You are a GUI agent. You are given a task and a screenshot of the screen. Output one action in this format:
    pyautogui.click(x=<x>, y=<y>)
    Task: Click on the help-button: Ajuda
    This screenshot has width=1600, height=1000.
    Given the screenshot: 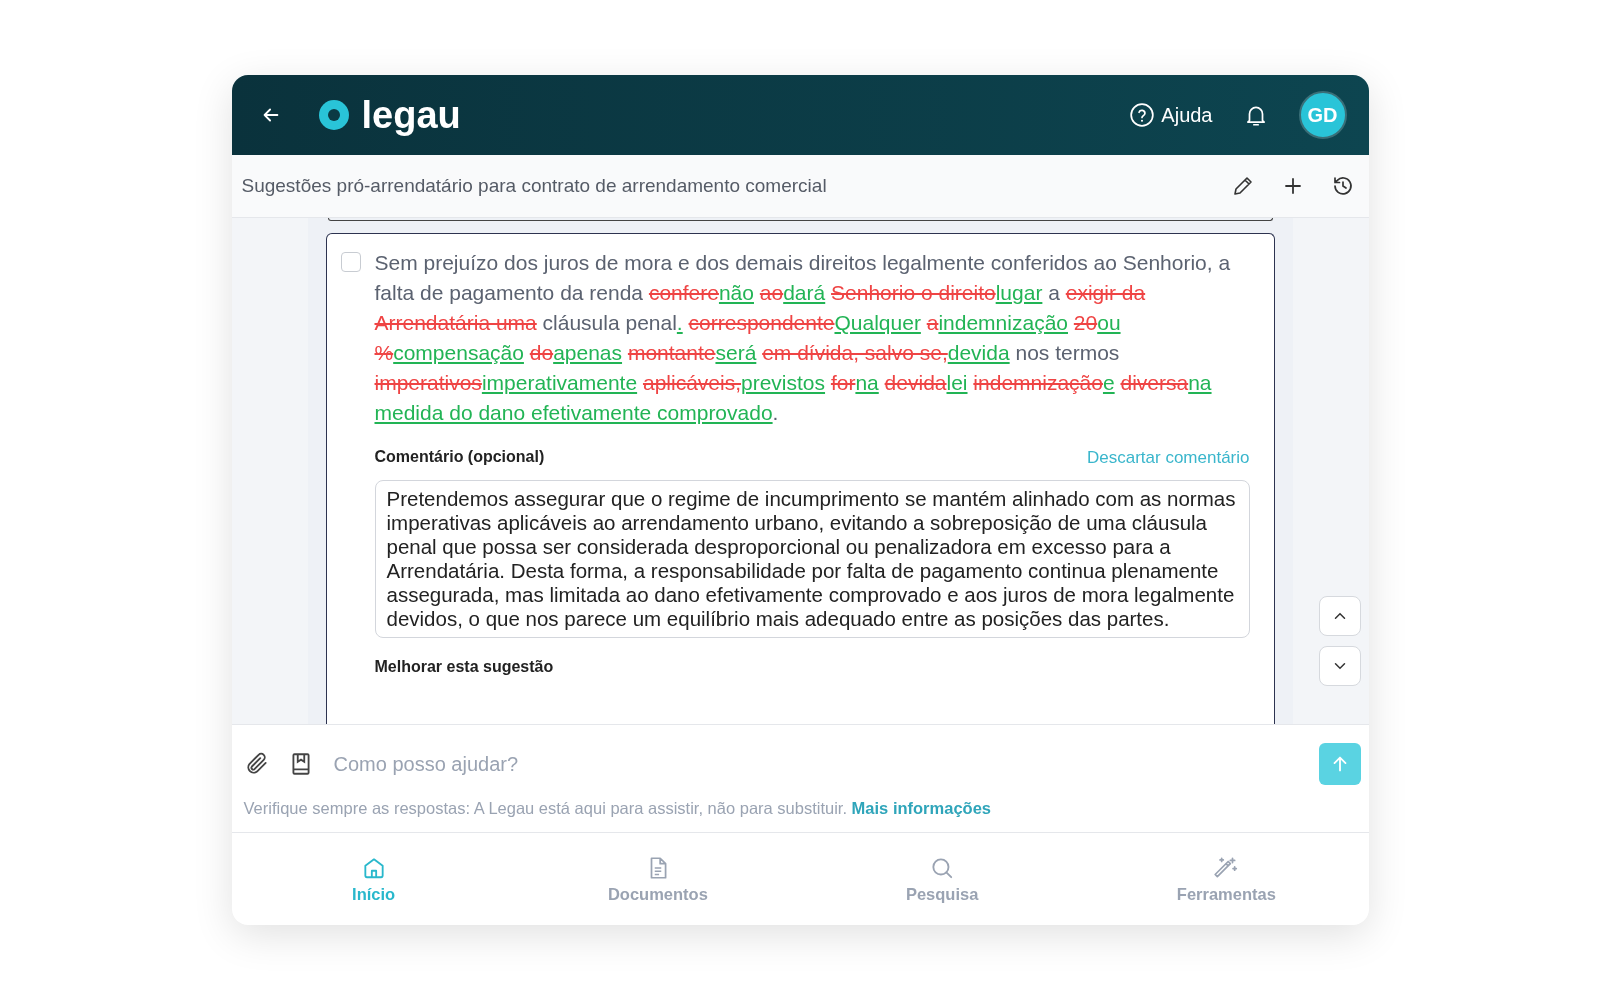 What is the action you would take?
    pyautogui.click(x=1171, y=115)
    